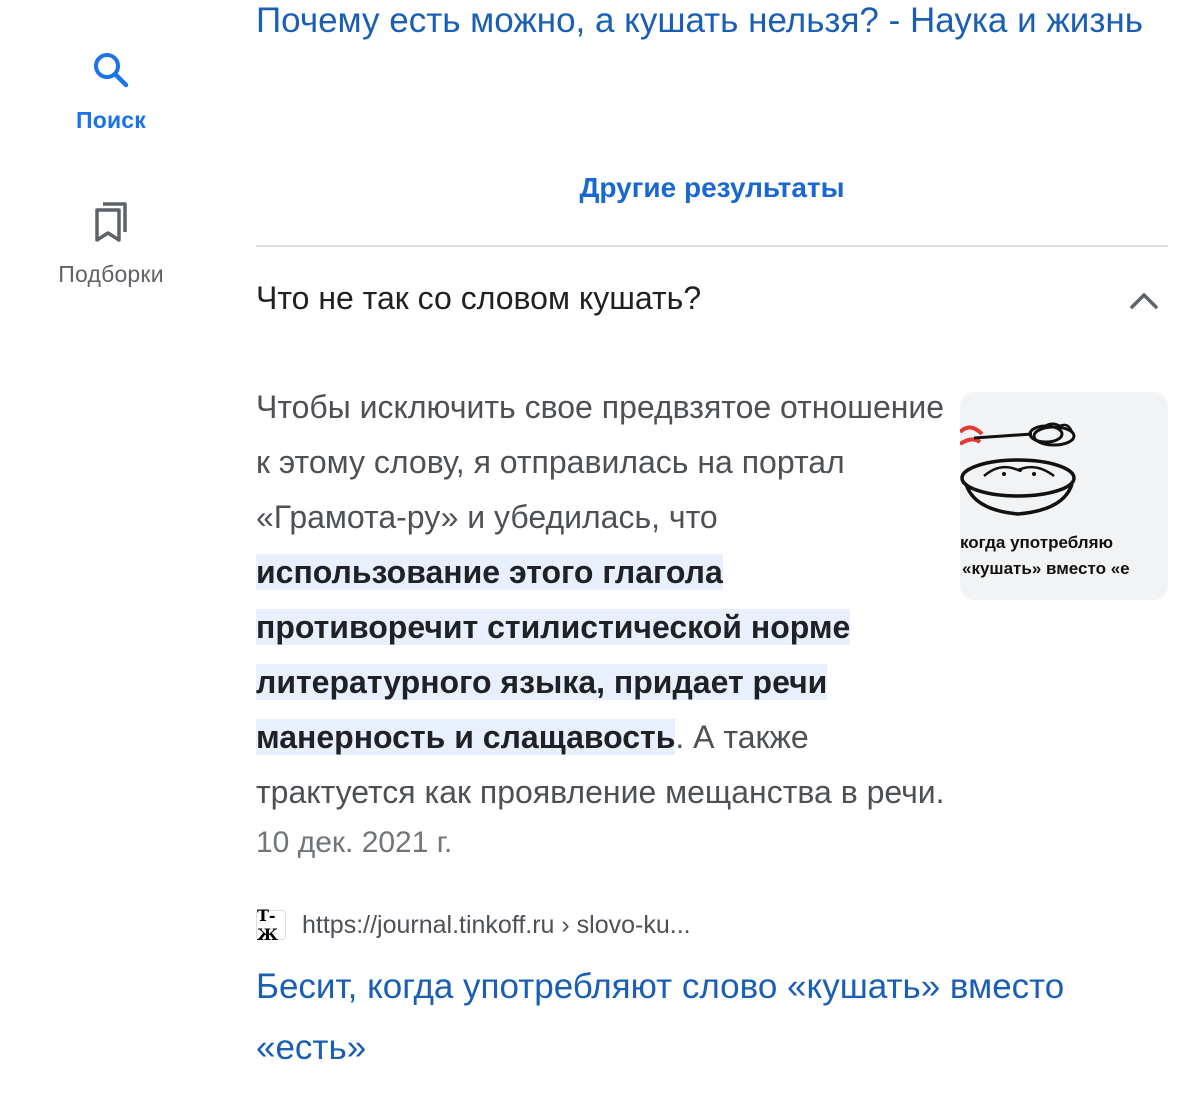 This screenshot has height=1110, width=1200. What do you see at coordinates (712, 188) in the screenshot?
I see `more-results-button: Другие результаты` at bounding box center [712, 188].